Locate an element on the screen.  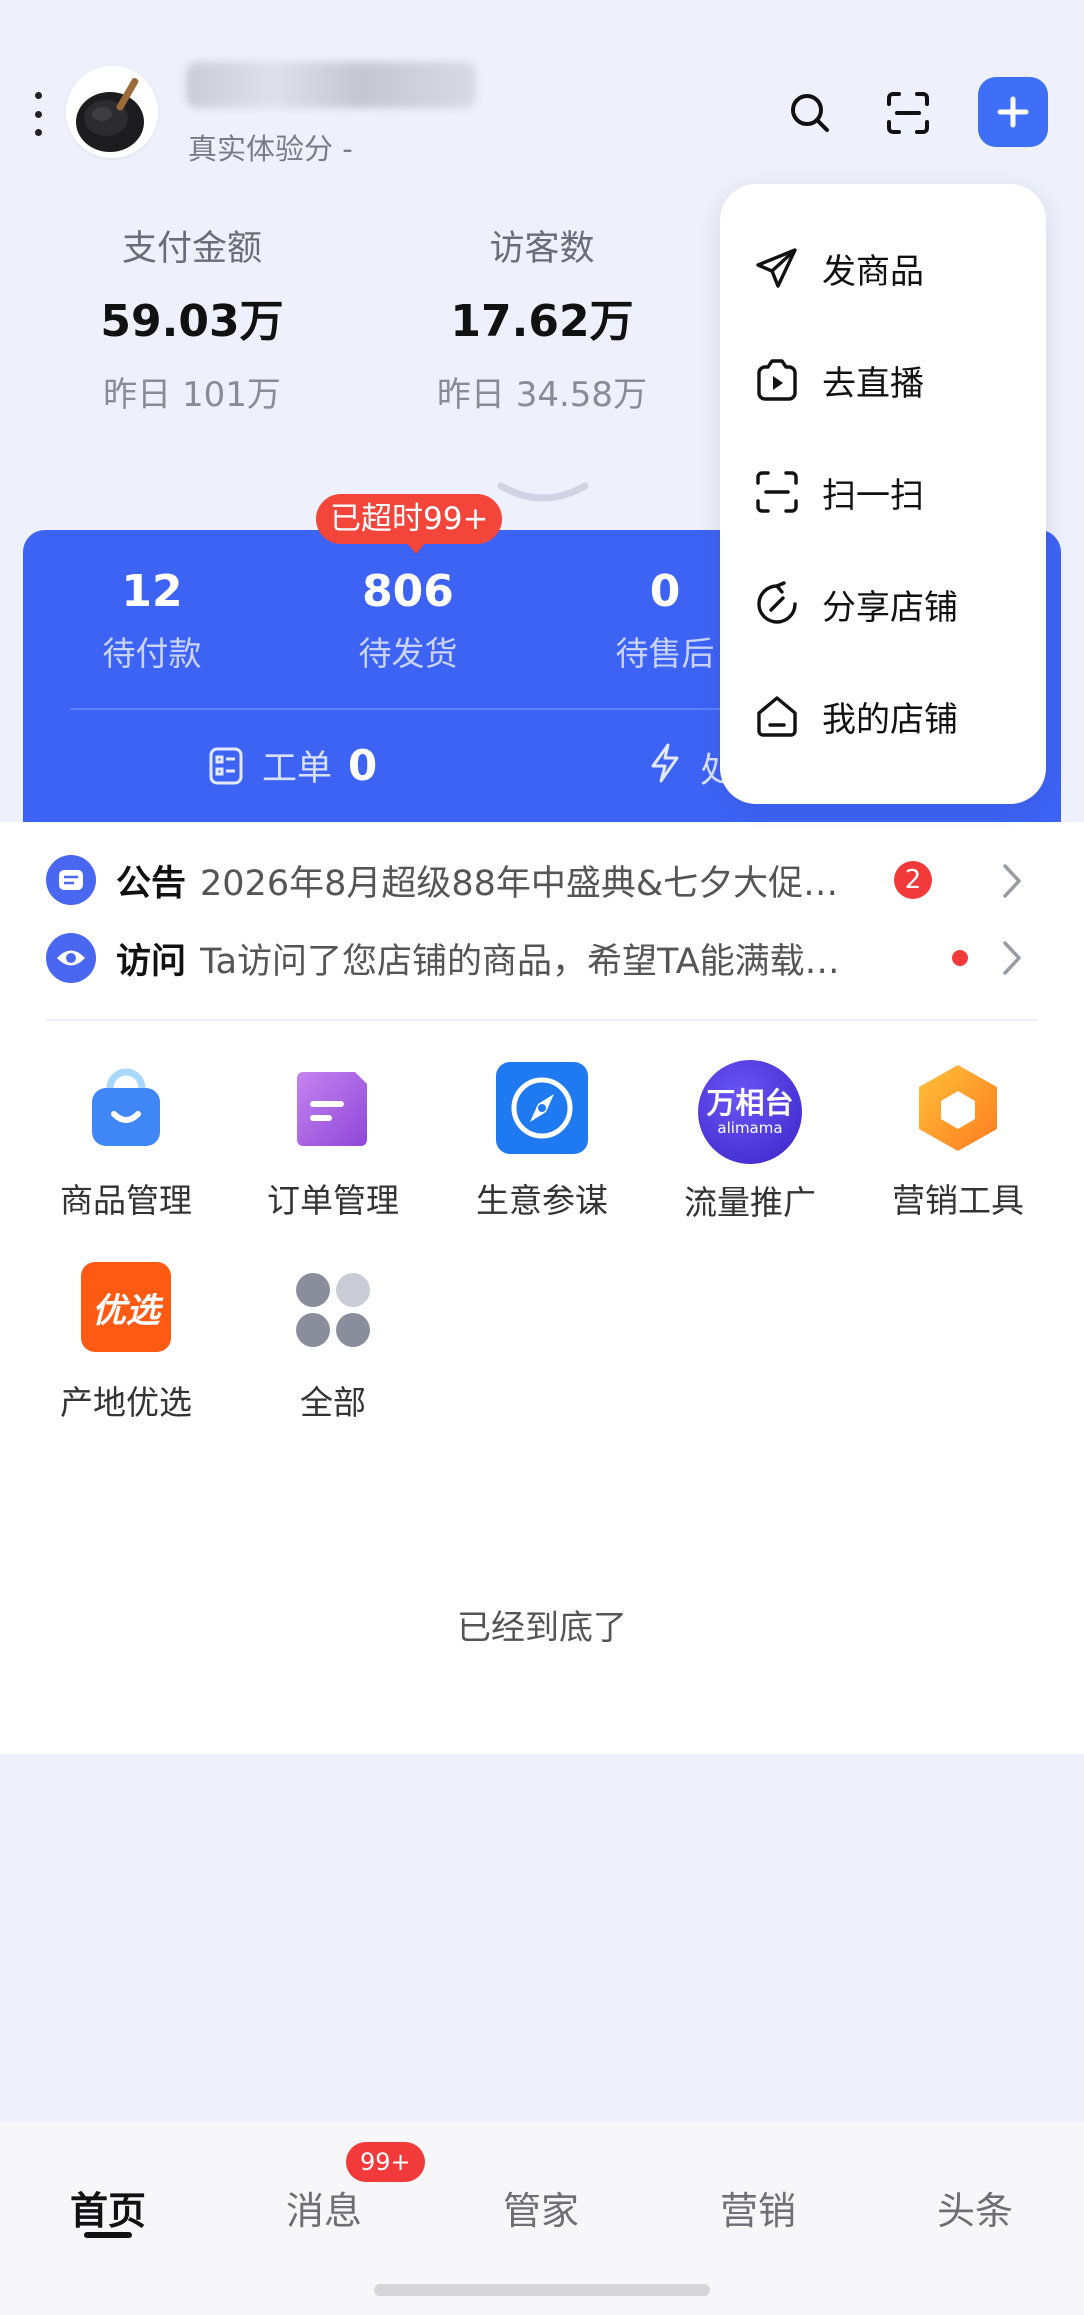
timeout-badge: 已超时99+ is located at coordinates (409, 524).